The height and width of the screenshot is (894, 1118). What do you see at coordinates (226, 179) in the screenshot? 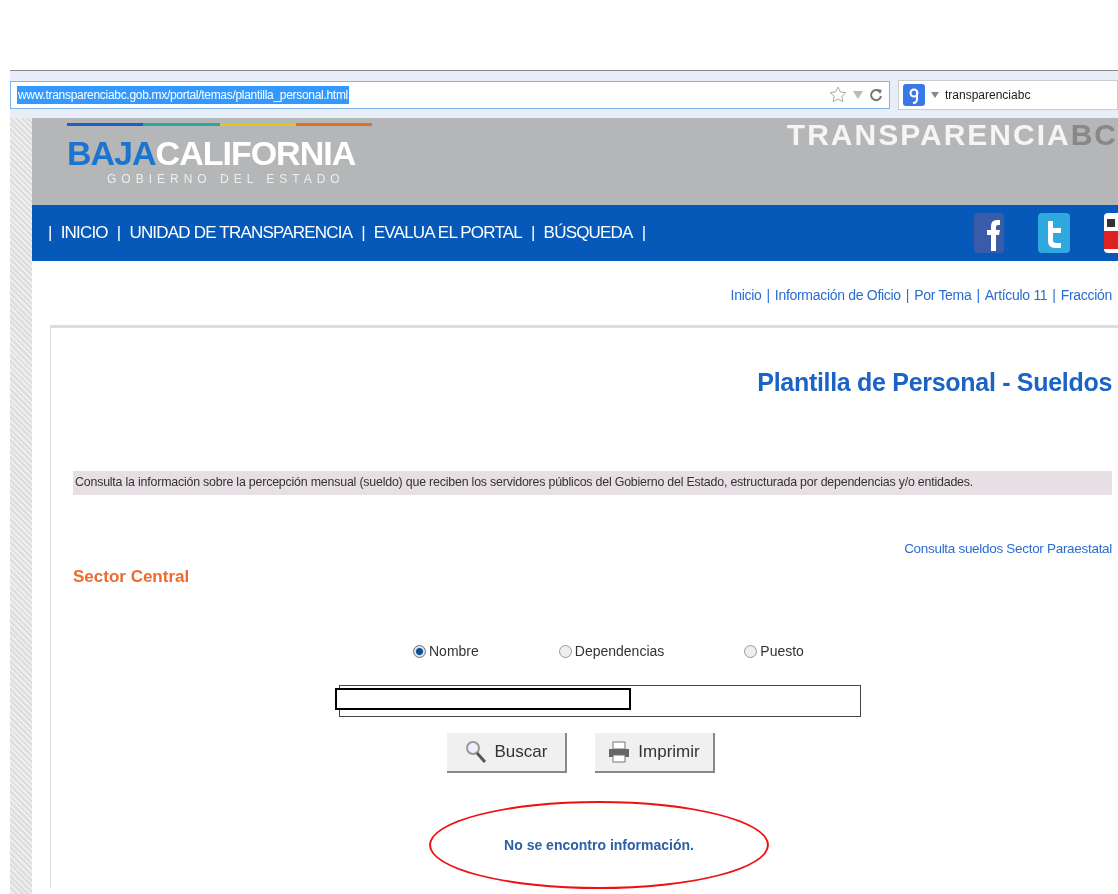
I see `logo-subtitle: GOBIERNO DEL ESTADO` at bounding box center [226, 179].